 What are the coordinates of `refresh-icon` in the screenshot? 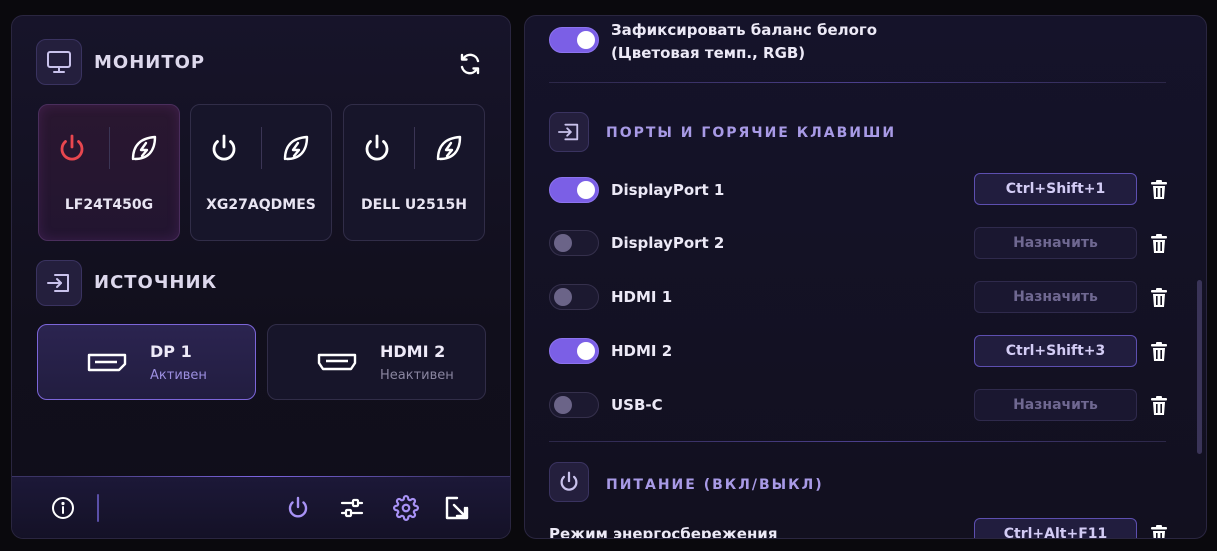 It's located at (470, 64).